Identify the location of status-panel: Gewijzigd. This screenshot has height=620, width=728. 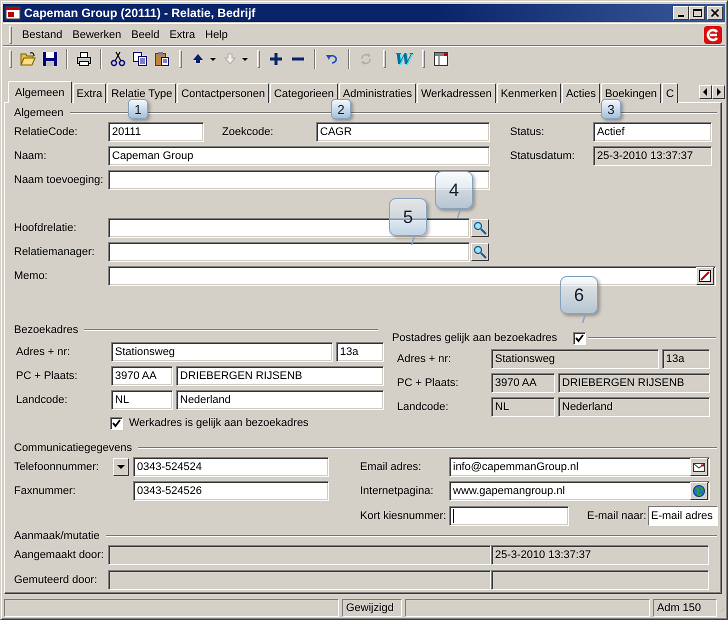
(372, 608).